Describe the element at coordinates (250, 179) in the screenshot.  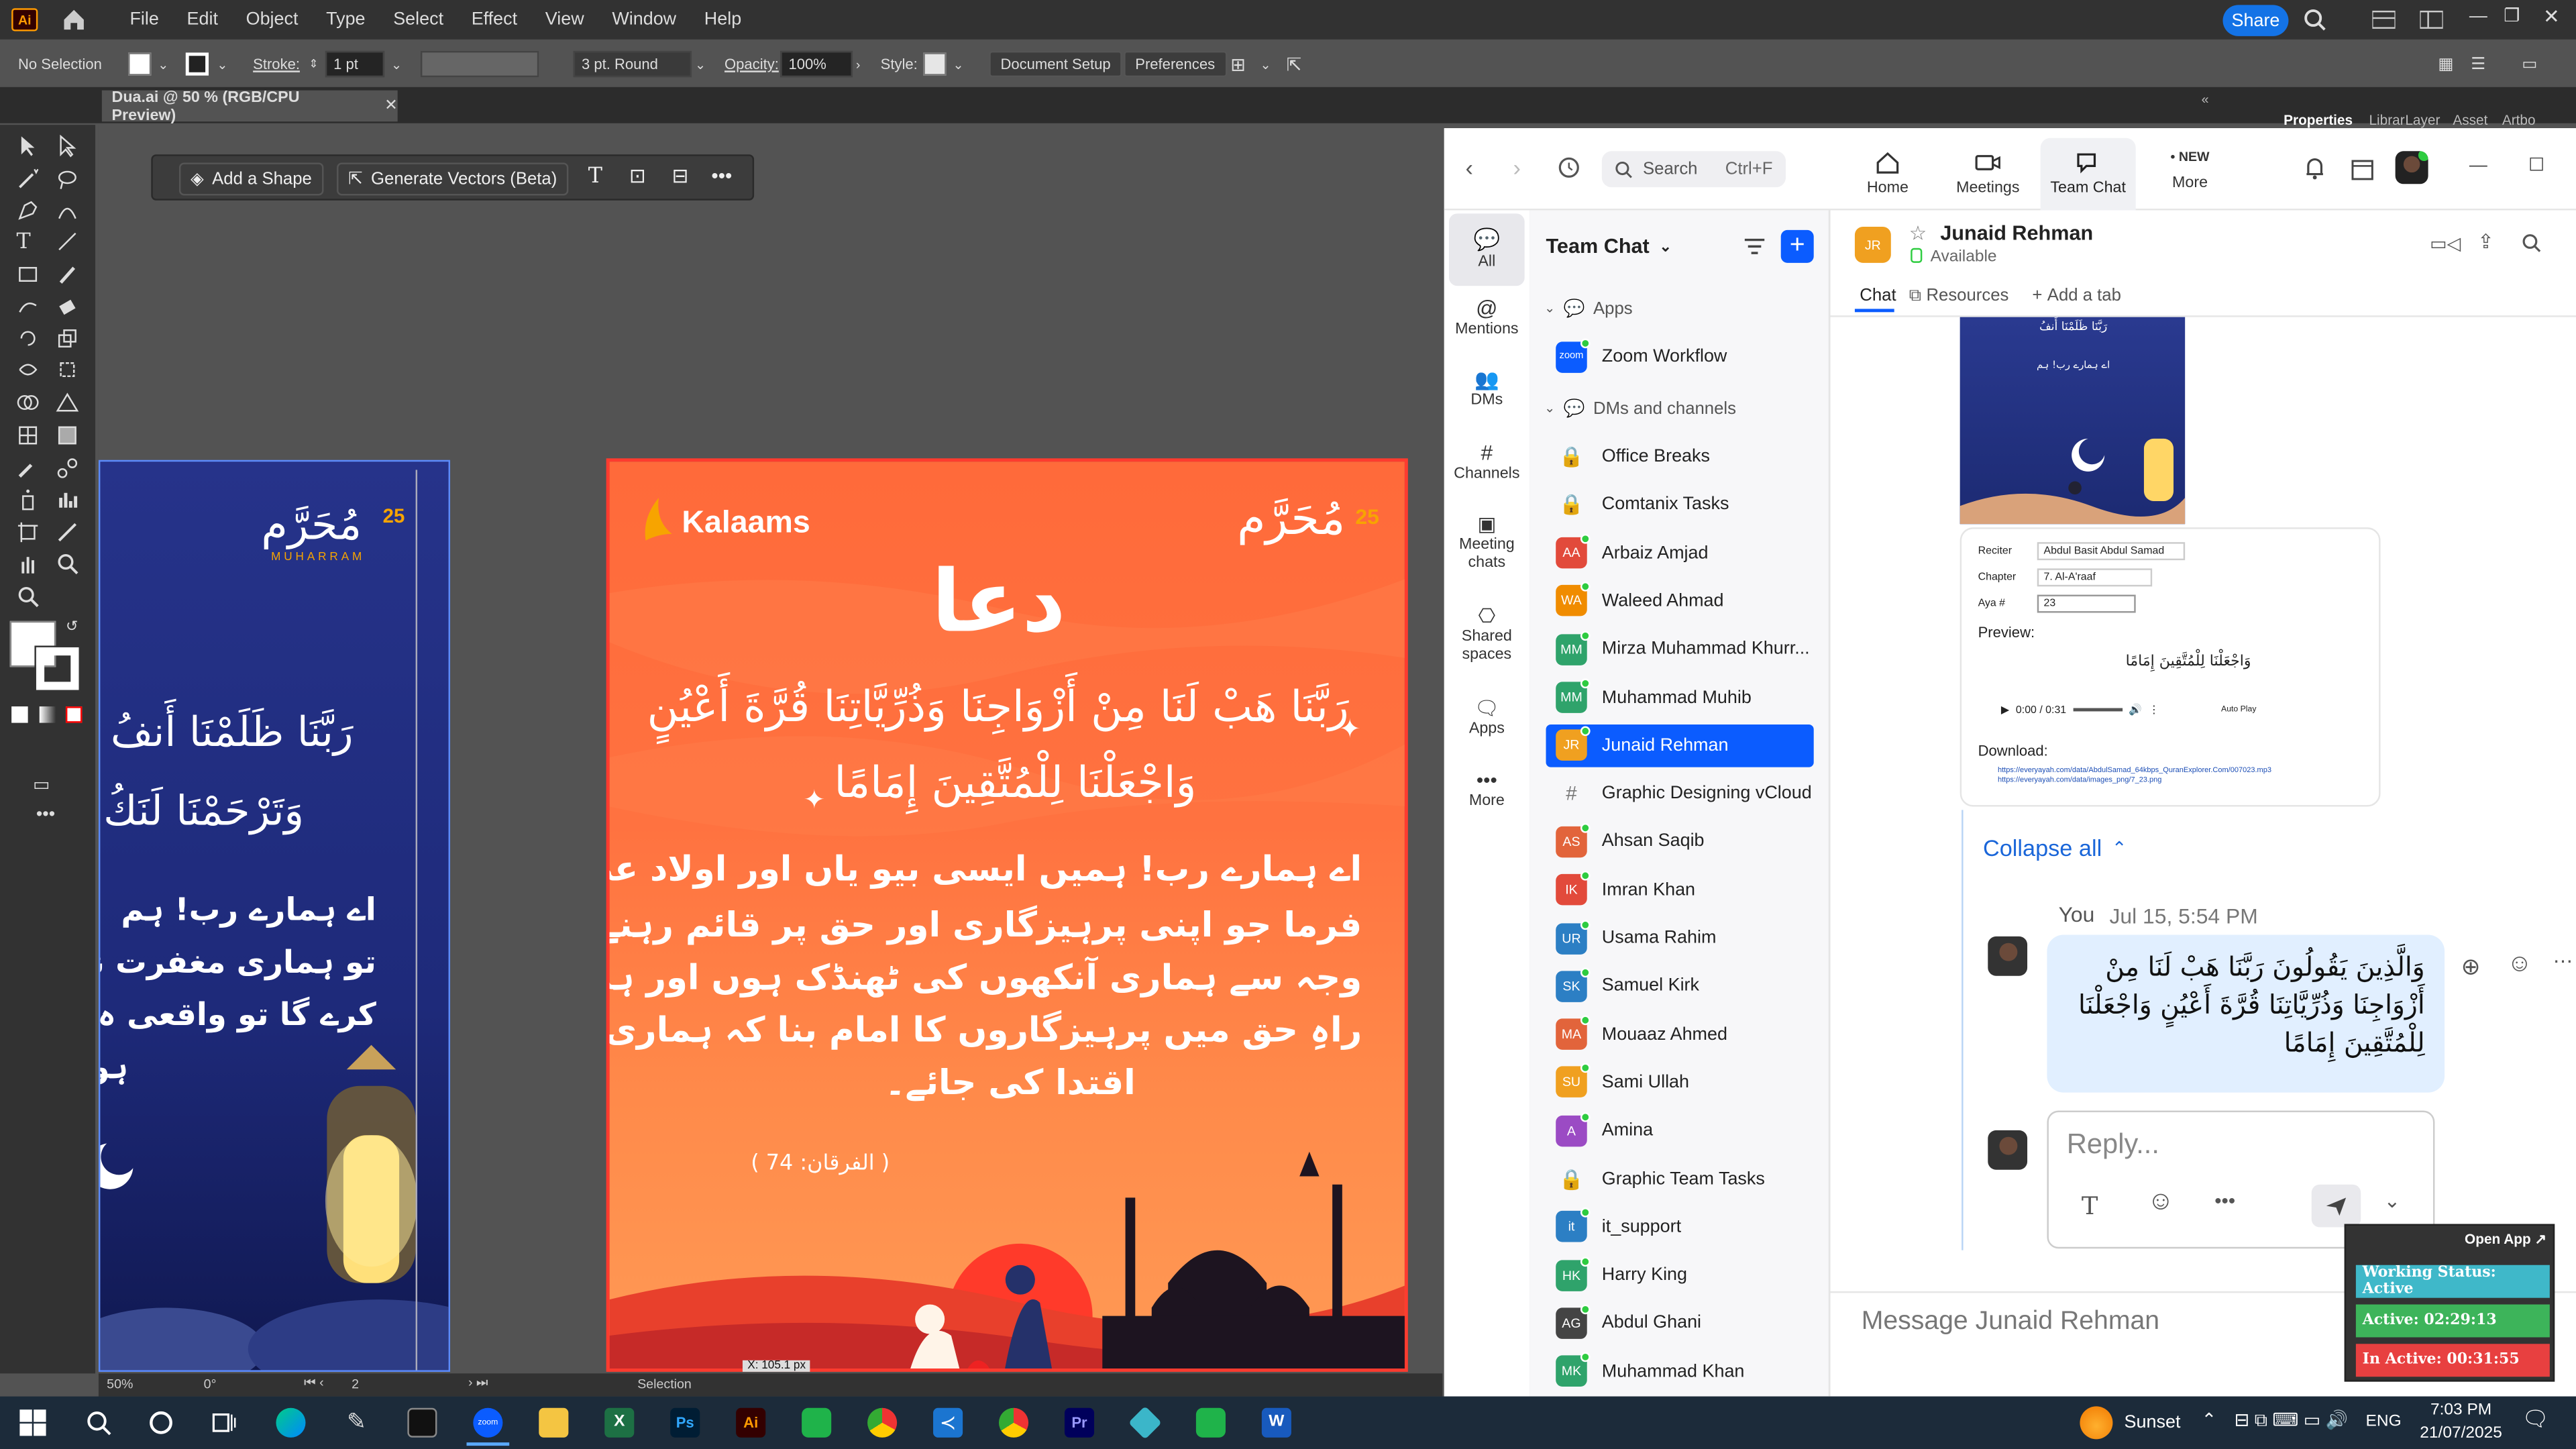
I see `add-shape-button: ◈ Add a Shape` at that location.